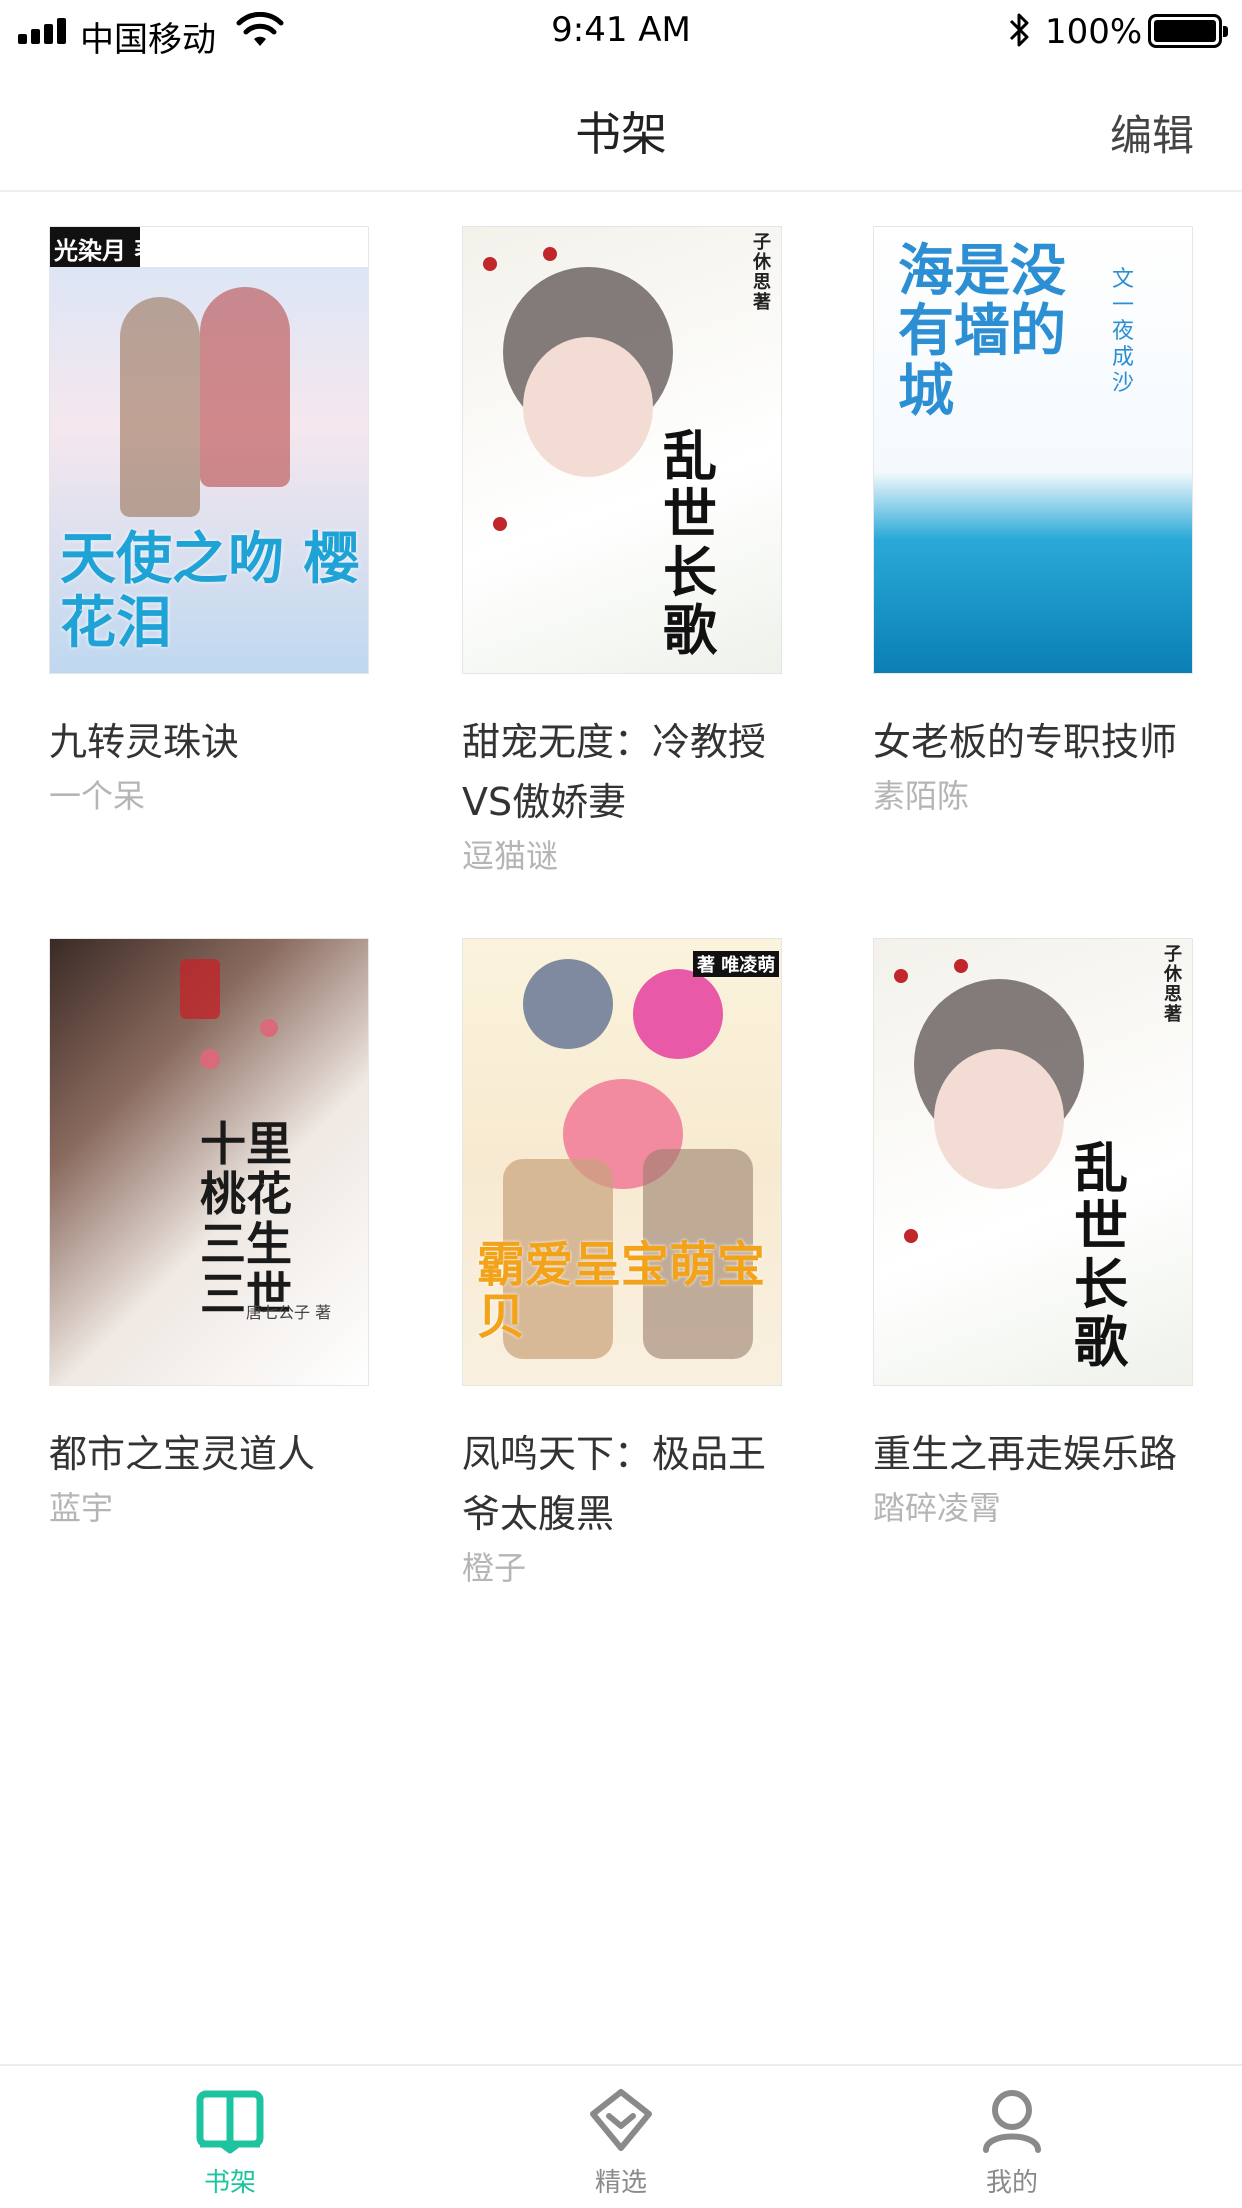 This screenshot has width=1242, height=2208. What do you see at coordinates (1012, 2121) in the screenshot?
I see `person-icon` at bounding box center [1012, 2121].